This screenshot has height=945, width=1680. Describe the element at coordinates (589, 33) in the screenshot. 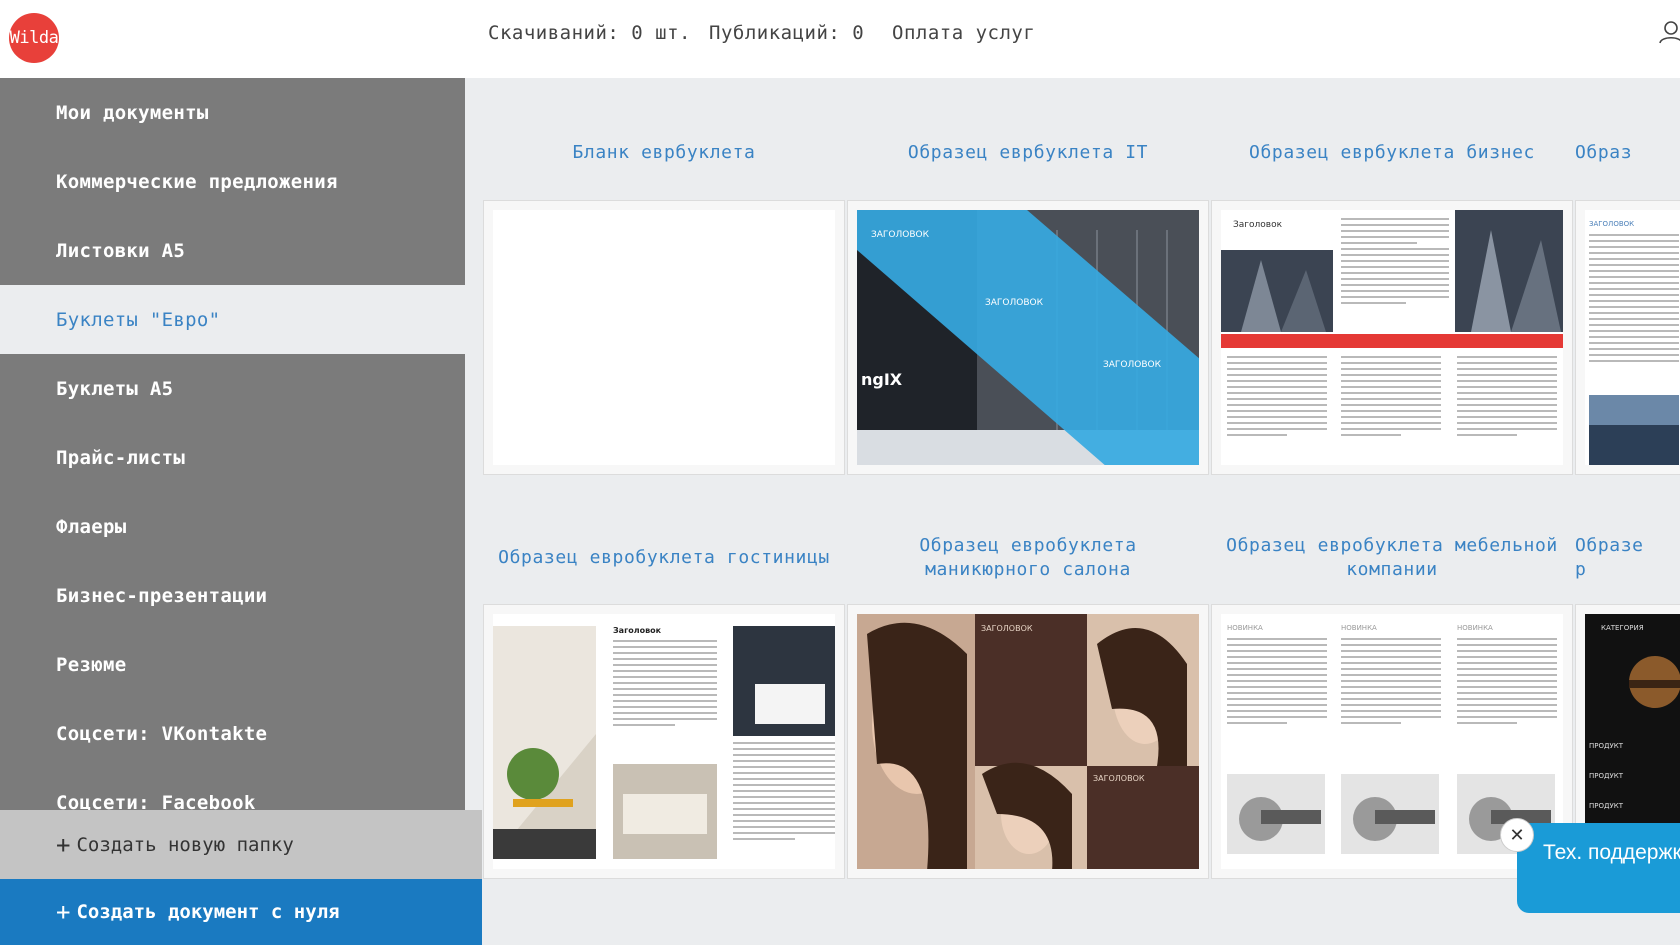

I see `downloads-counter: Скачиваний: 0 шт.` at that location.